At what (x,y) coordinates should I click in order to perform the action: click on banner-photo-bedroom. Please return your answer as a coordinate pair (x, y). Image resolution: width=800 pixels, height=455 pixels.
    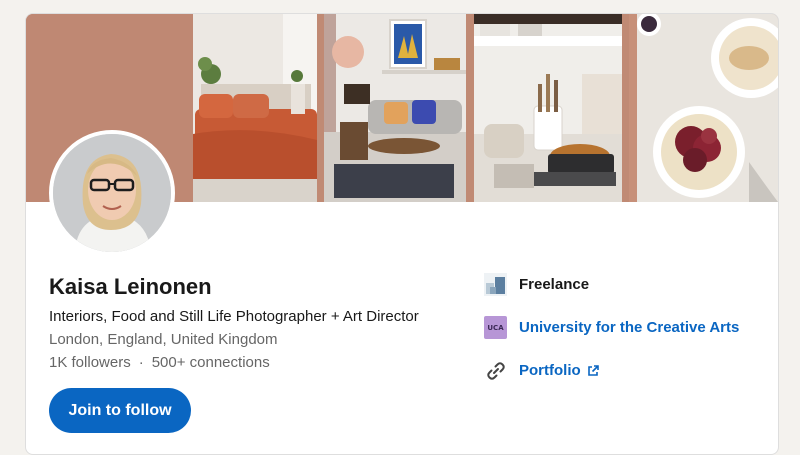
    Looking at the image, I should click on (255, 108).